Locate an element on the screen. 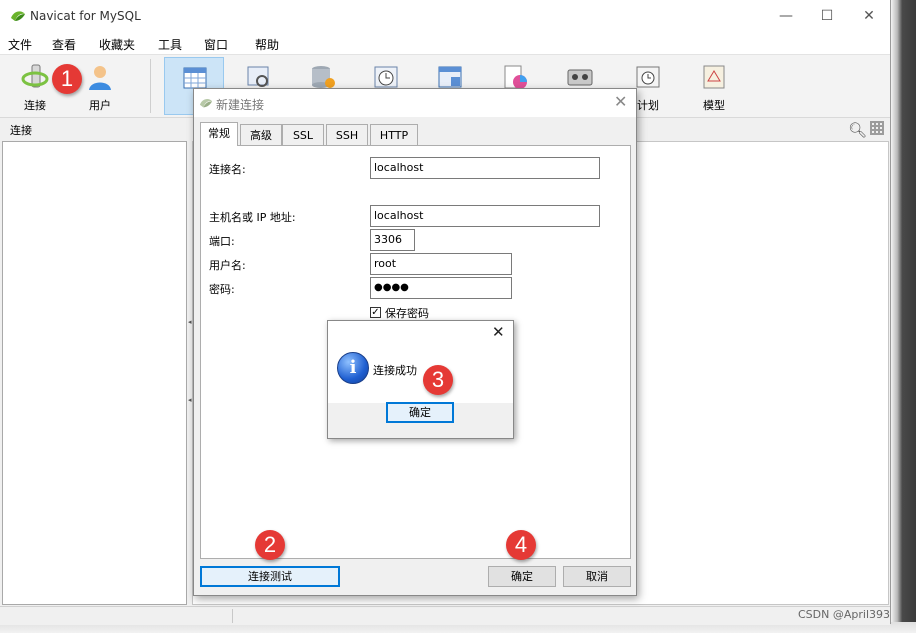  database-gear-icon is located at coordinates (323, 77).